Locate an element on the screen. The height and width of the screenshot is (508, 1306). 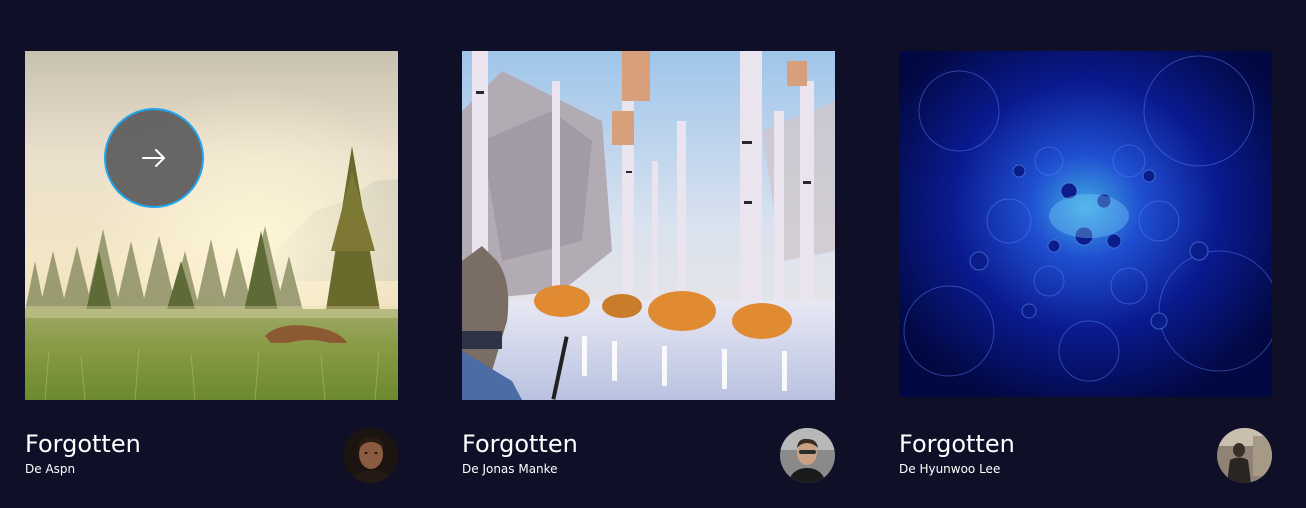
card-meta: Forgotten De Jonas Manke is located at coordinates (648, 458).